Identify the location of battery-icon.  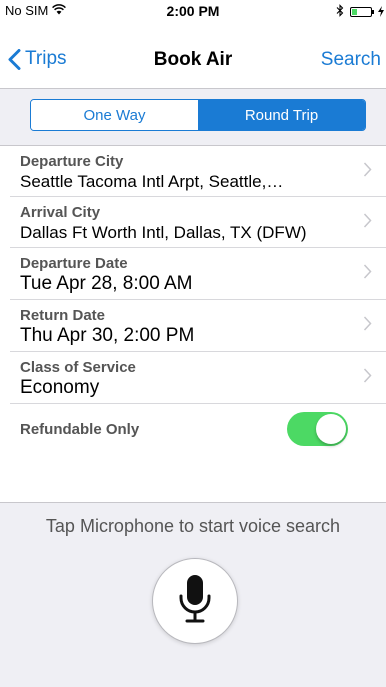
(362, 12).